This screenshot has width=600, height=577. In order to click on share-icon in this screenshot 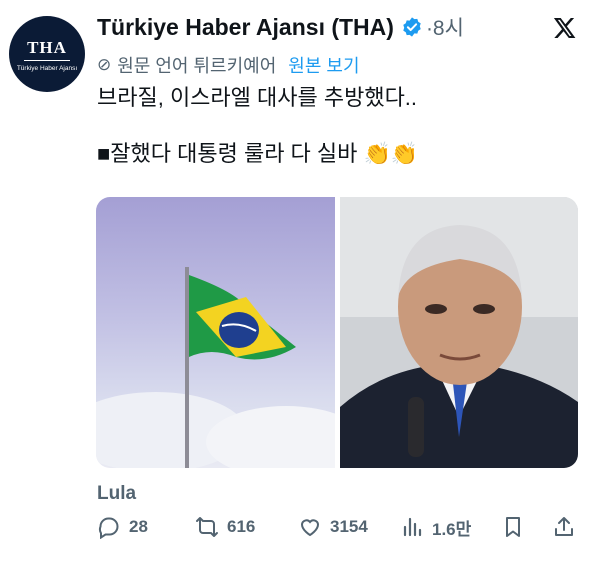, I will do `click(564, 526)`.